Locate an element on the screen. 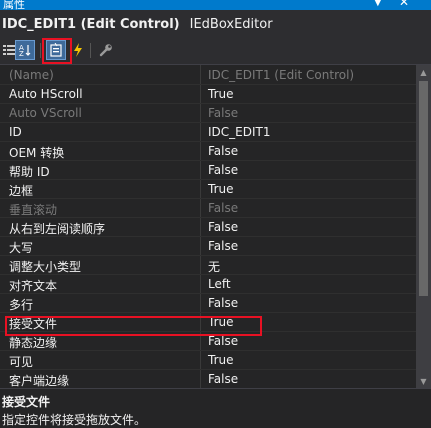  property-row: 大写 False is located at coordinates (208, 246).